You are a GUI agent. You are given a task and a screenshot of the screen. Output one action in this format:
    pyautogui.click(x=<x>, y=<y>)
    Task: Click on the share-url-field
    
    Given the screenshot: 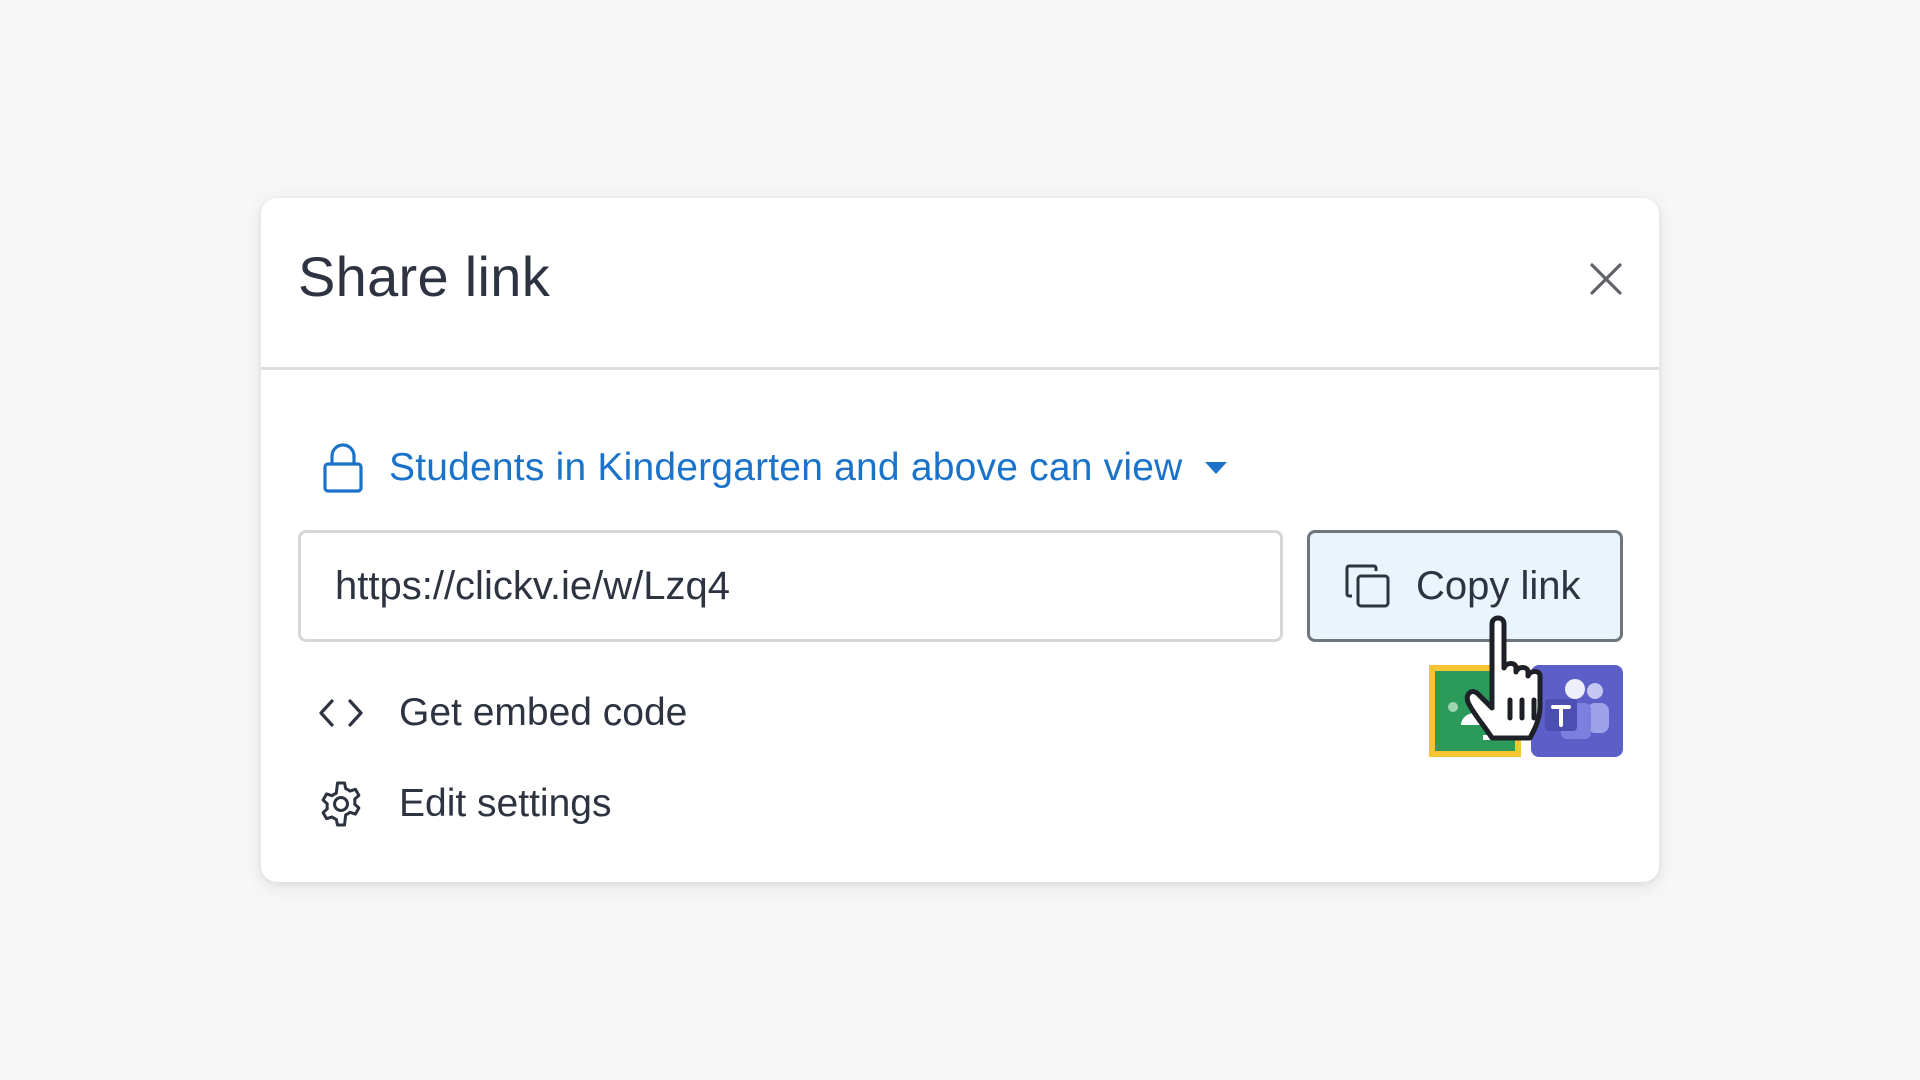 What is the action you would take?
    pyautogui.click(x=790, y=586)
    